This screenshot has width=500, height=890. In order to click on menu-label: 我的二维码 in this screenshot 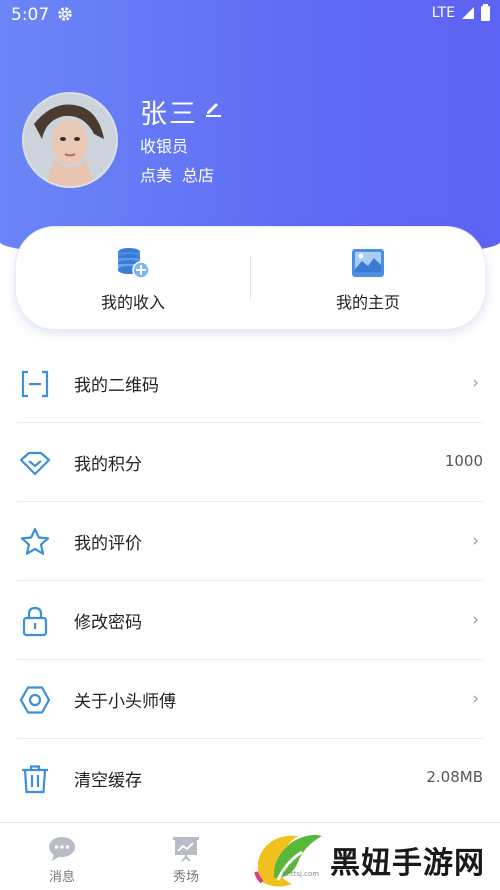, I will do `click(116, 386)`.